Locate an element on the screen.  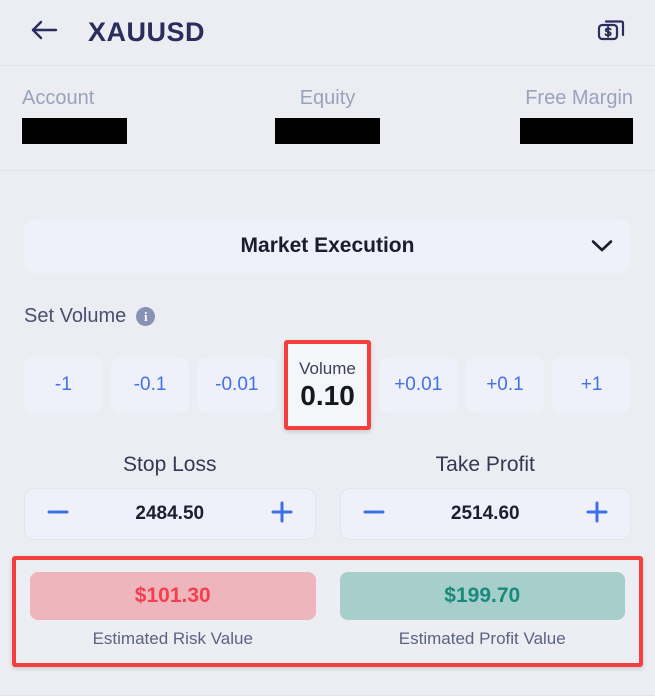
volume-display: Volume 0.10 is located at coordinates (327, 385).